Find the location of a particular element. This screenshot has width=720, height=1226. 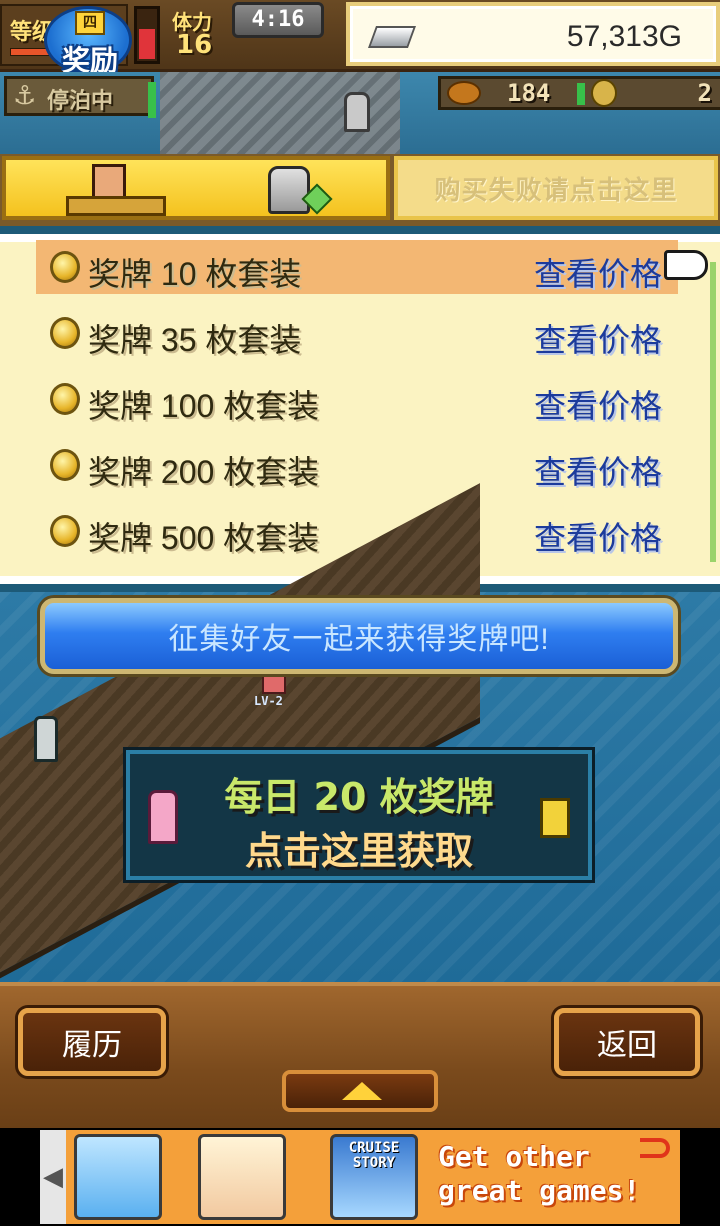

package-item-35: 奖牌 35 枚套装 查看价格 is located at coordinates (357, 333).